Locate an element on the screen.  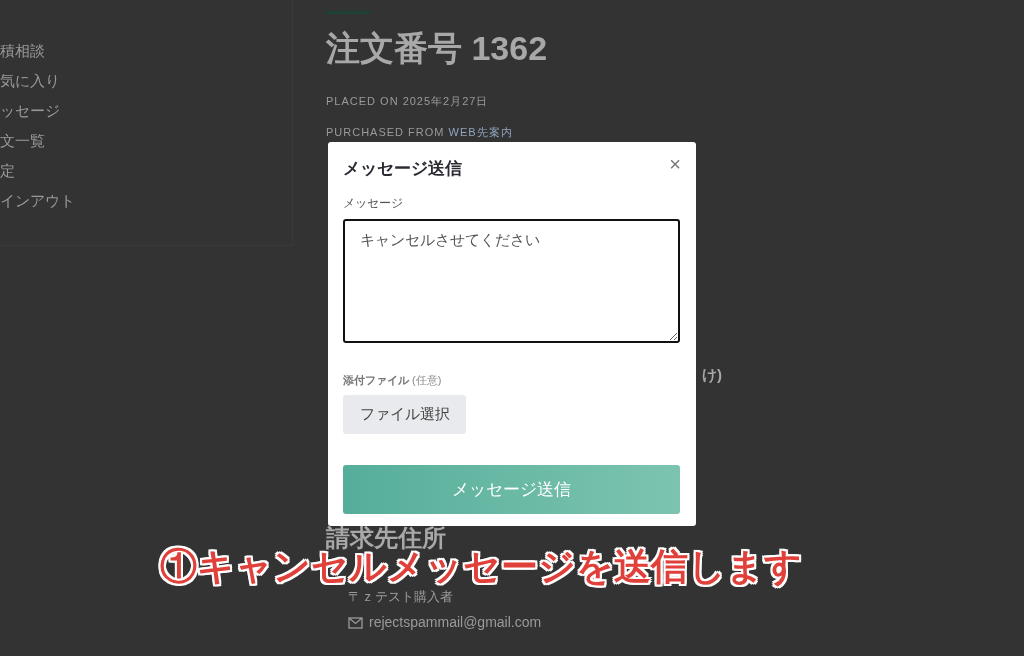
sidebar-item: 定 is located at coordinates (7, 170).